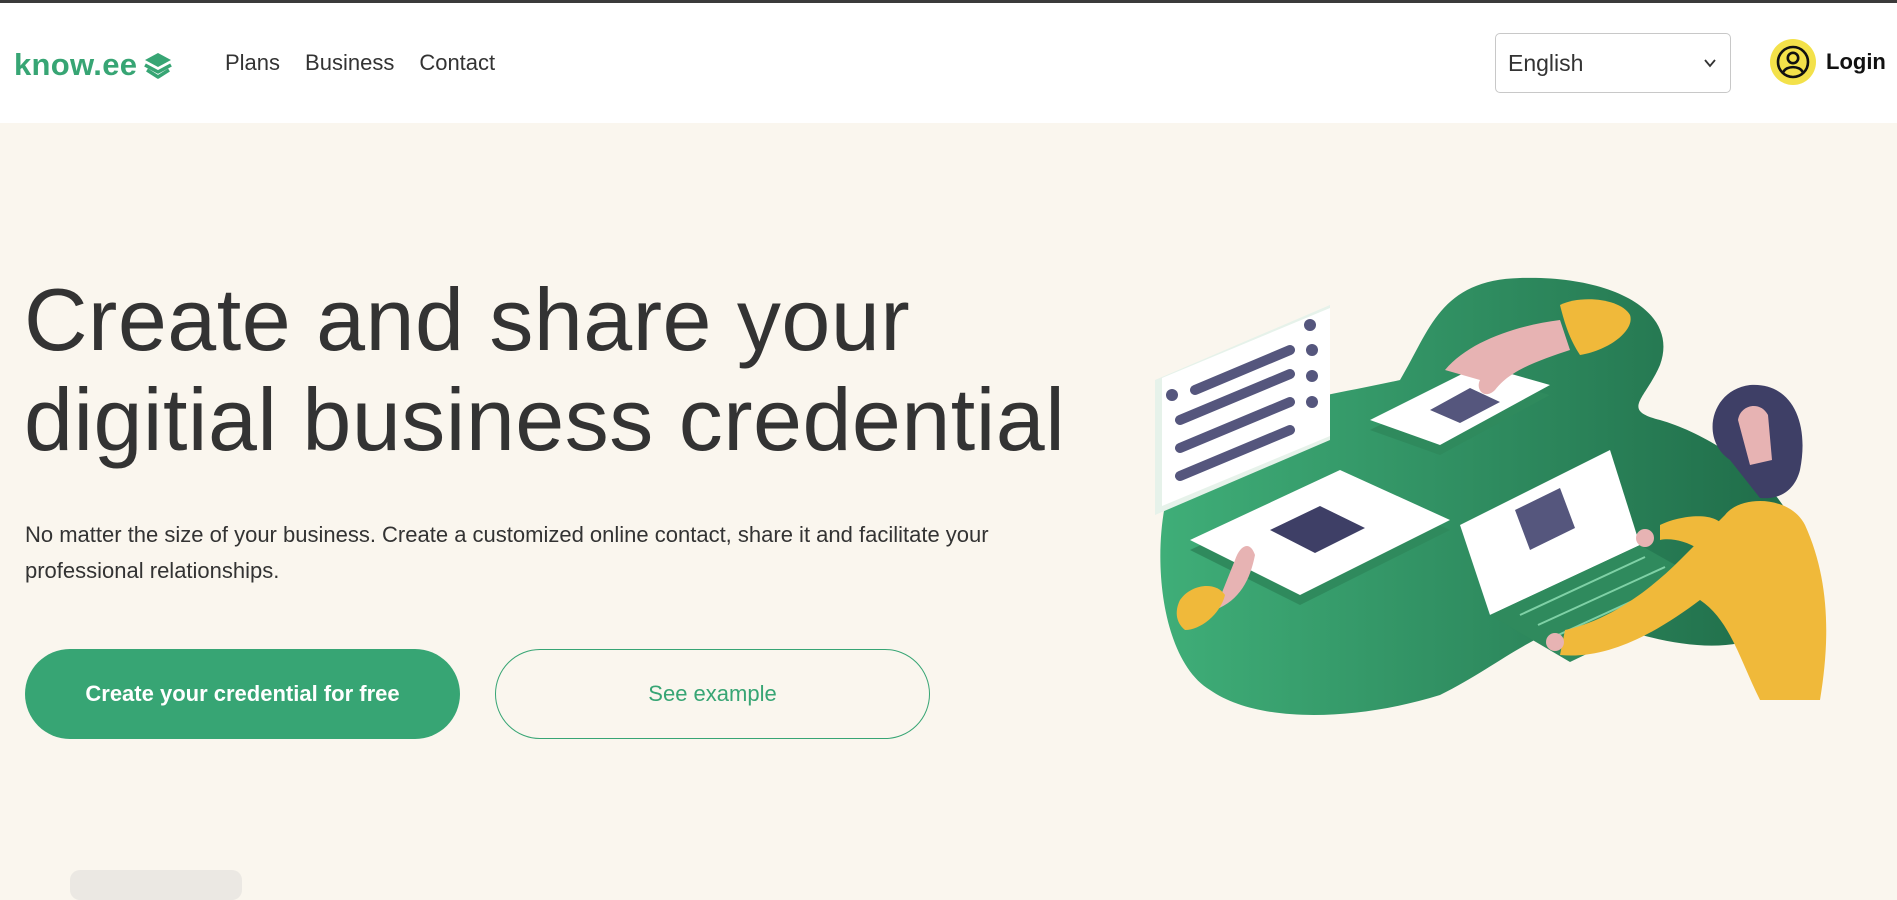 The width and height of the screenshot is (1897, 900). I want to click on main-nav: Plans Business Contact, so click(360, 63).